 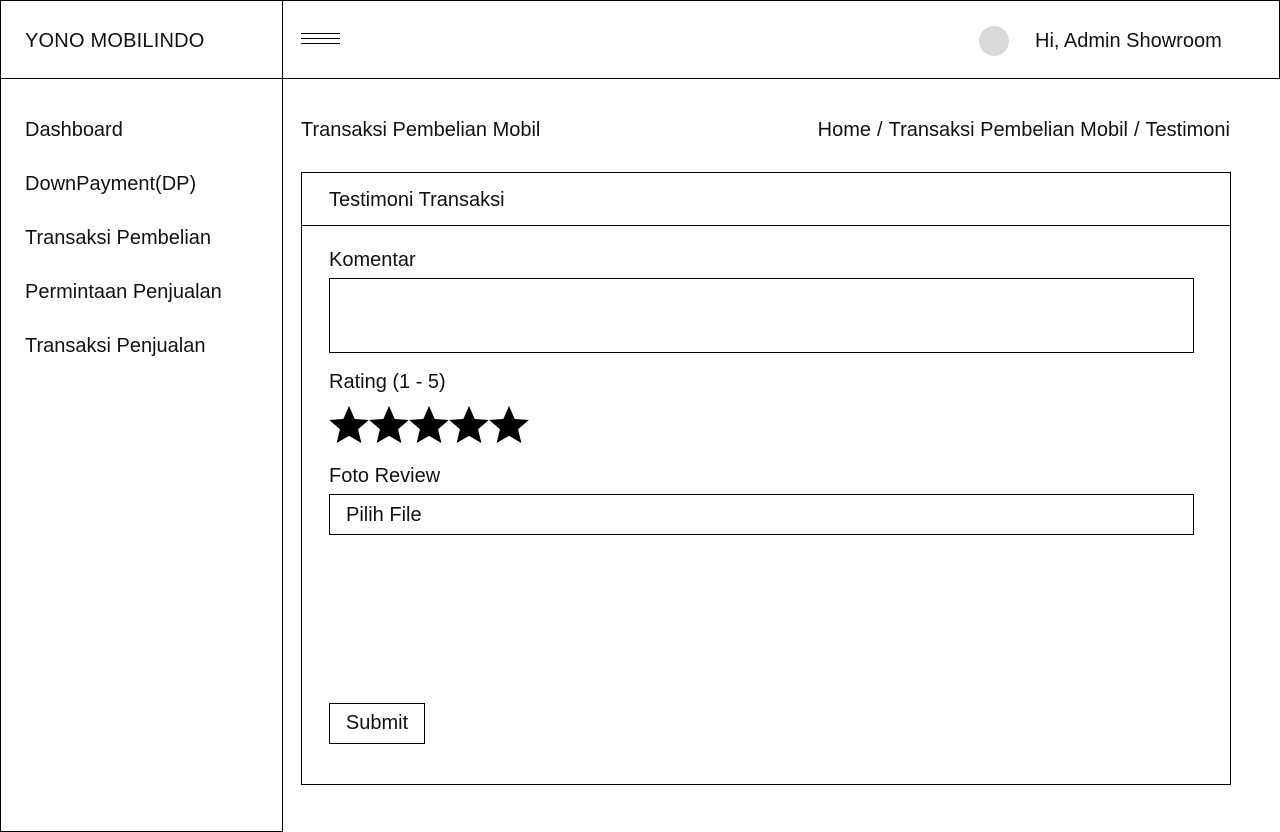 I want to click on komentar-label: Komentar, so click(x=372, y=260).